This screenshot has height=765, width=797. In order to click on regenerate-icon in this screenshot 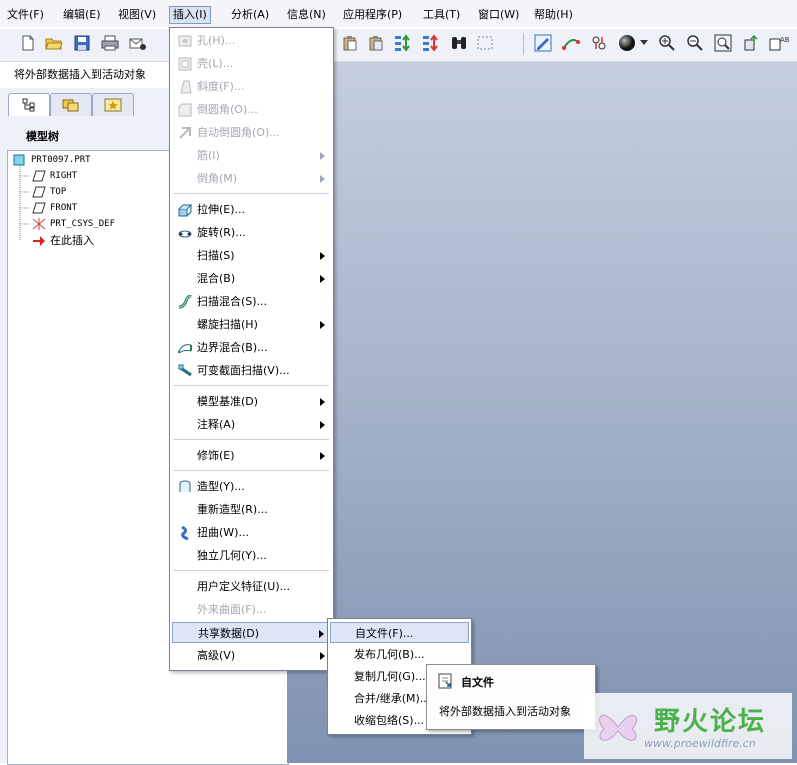, I will do `click(403, 43)`.